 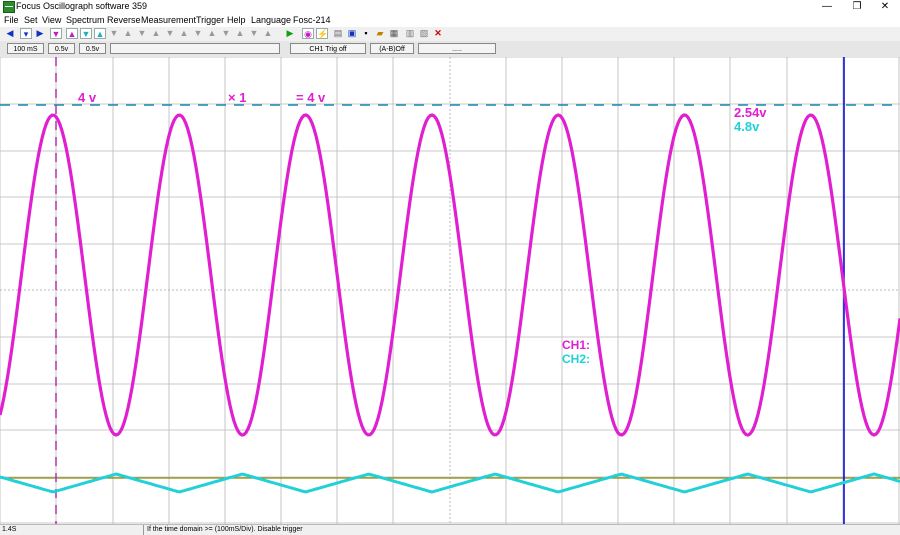 What do you see at coordinates (212, 33) in the screenshot?
I see `level-up-icon: ▲` at bounding box center [212, 33].